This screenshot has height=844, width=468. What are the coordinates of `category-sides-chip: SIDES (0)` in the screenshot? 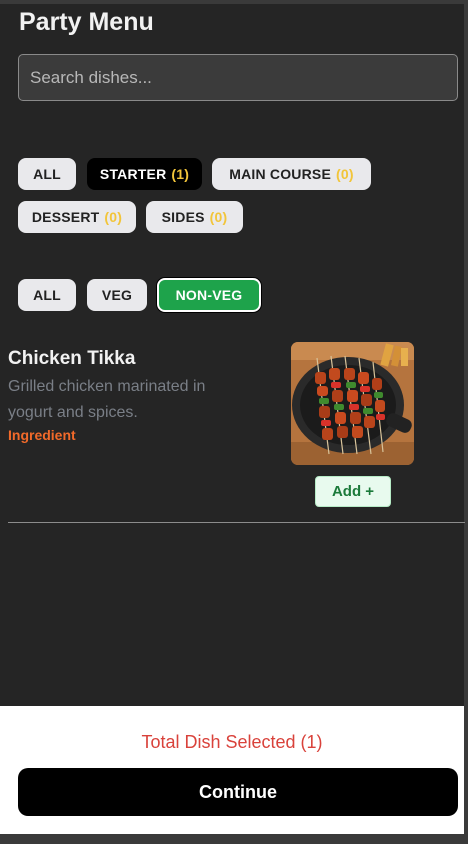 It's located at (194, 217).